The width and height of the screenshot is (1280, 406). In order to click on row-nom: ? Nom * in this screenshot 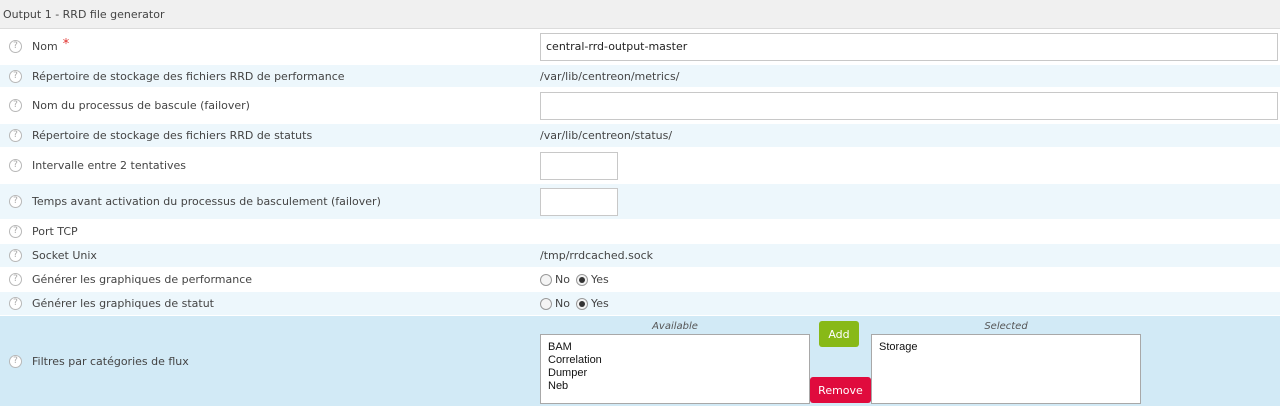, I will do `click(640, 47)`.